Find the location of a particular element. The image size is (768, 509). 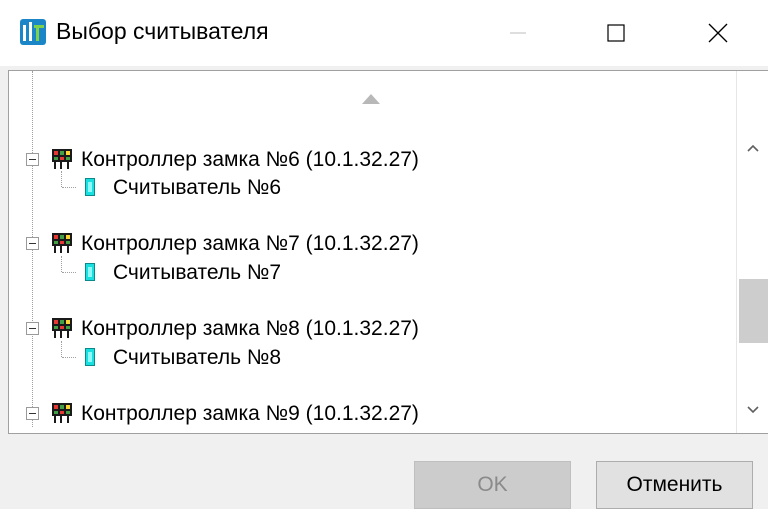

controller-label: Контроллер замка №9 (10.1.32.27) is located at coordinates (250, 413).